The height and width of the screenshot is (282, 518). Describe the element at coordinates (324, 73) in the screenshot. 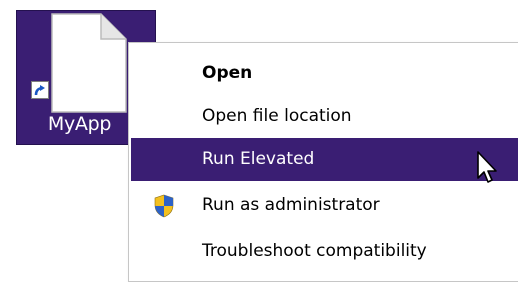

I see `menu-item-open: Open` at that location.